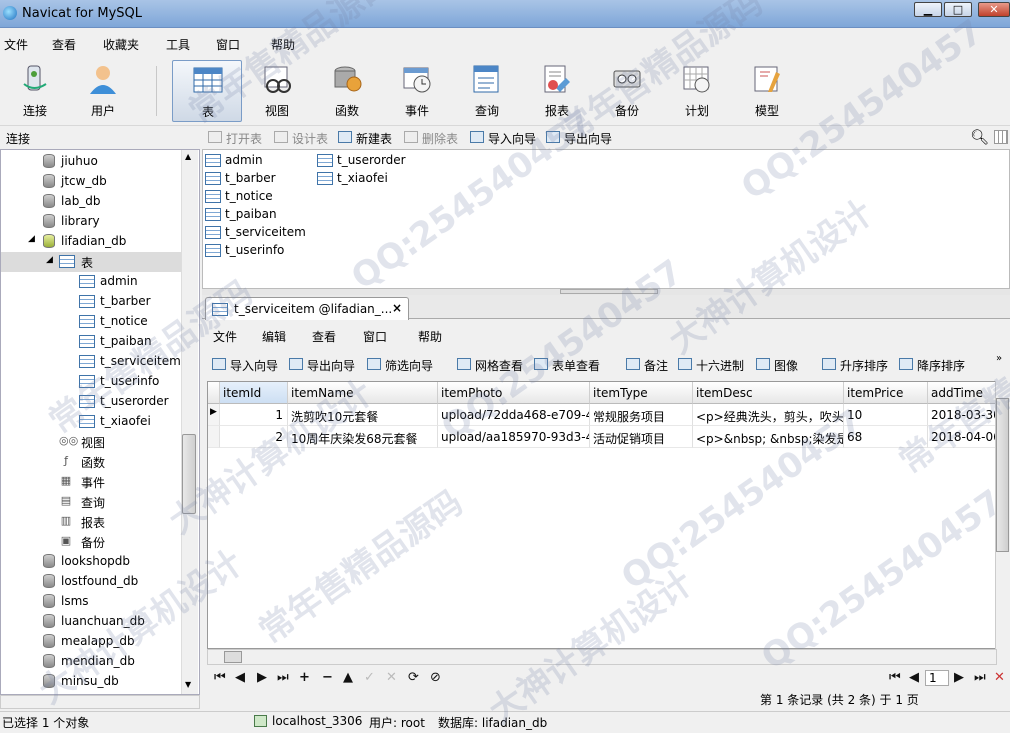 Image resolution: width=1010 pixels, height=733 pixels. I want to click on grid-view-button: 网格查看, so click(490, 365).